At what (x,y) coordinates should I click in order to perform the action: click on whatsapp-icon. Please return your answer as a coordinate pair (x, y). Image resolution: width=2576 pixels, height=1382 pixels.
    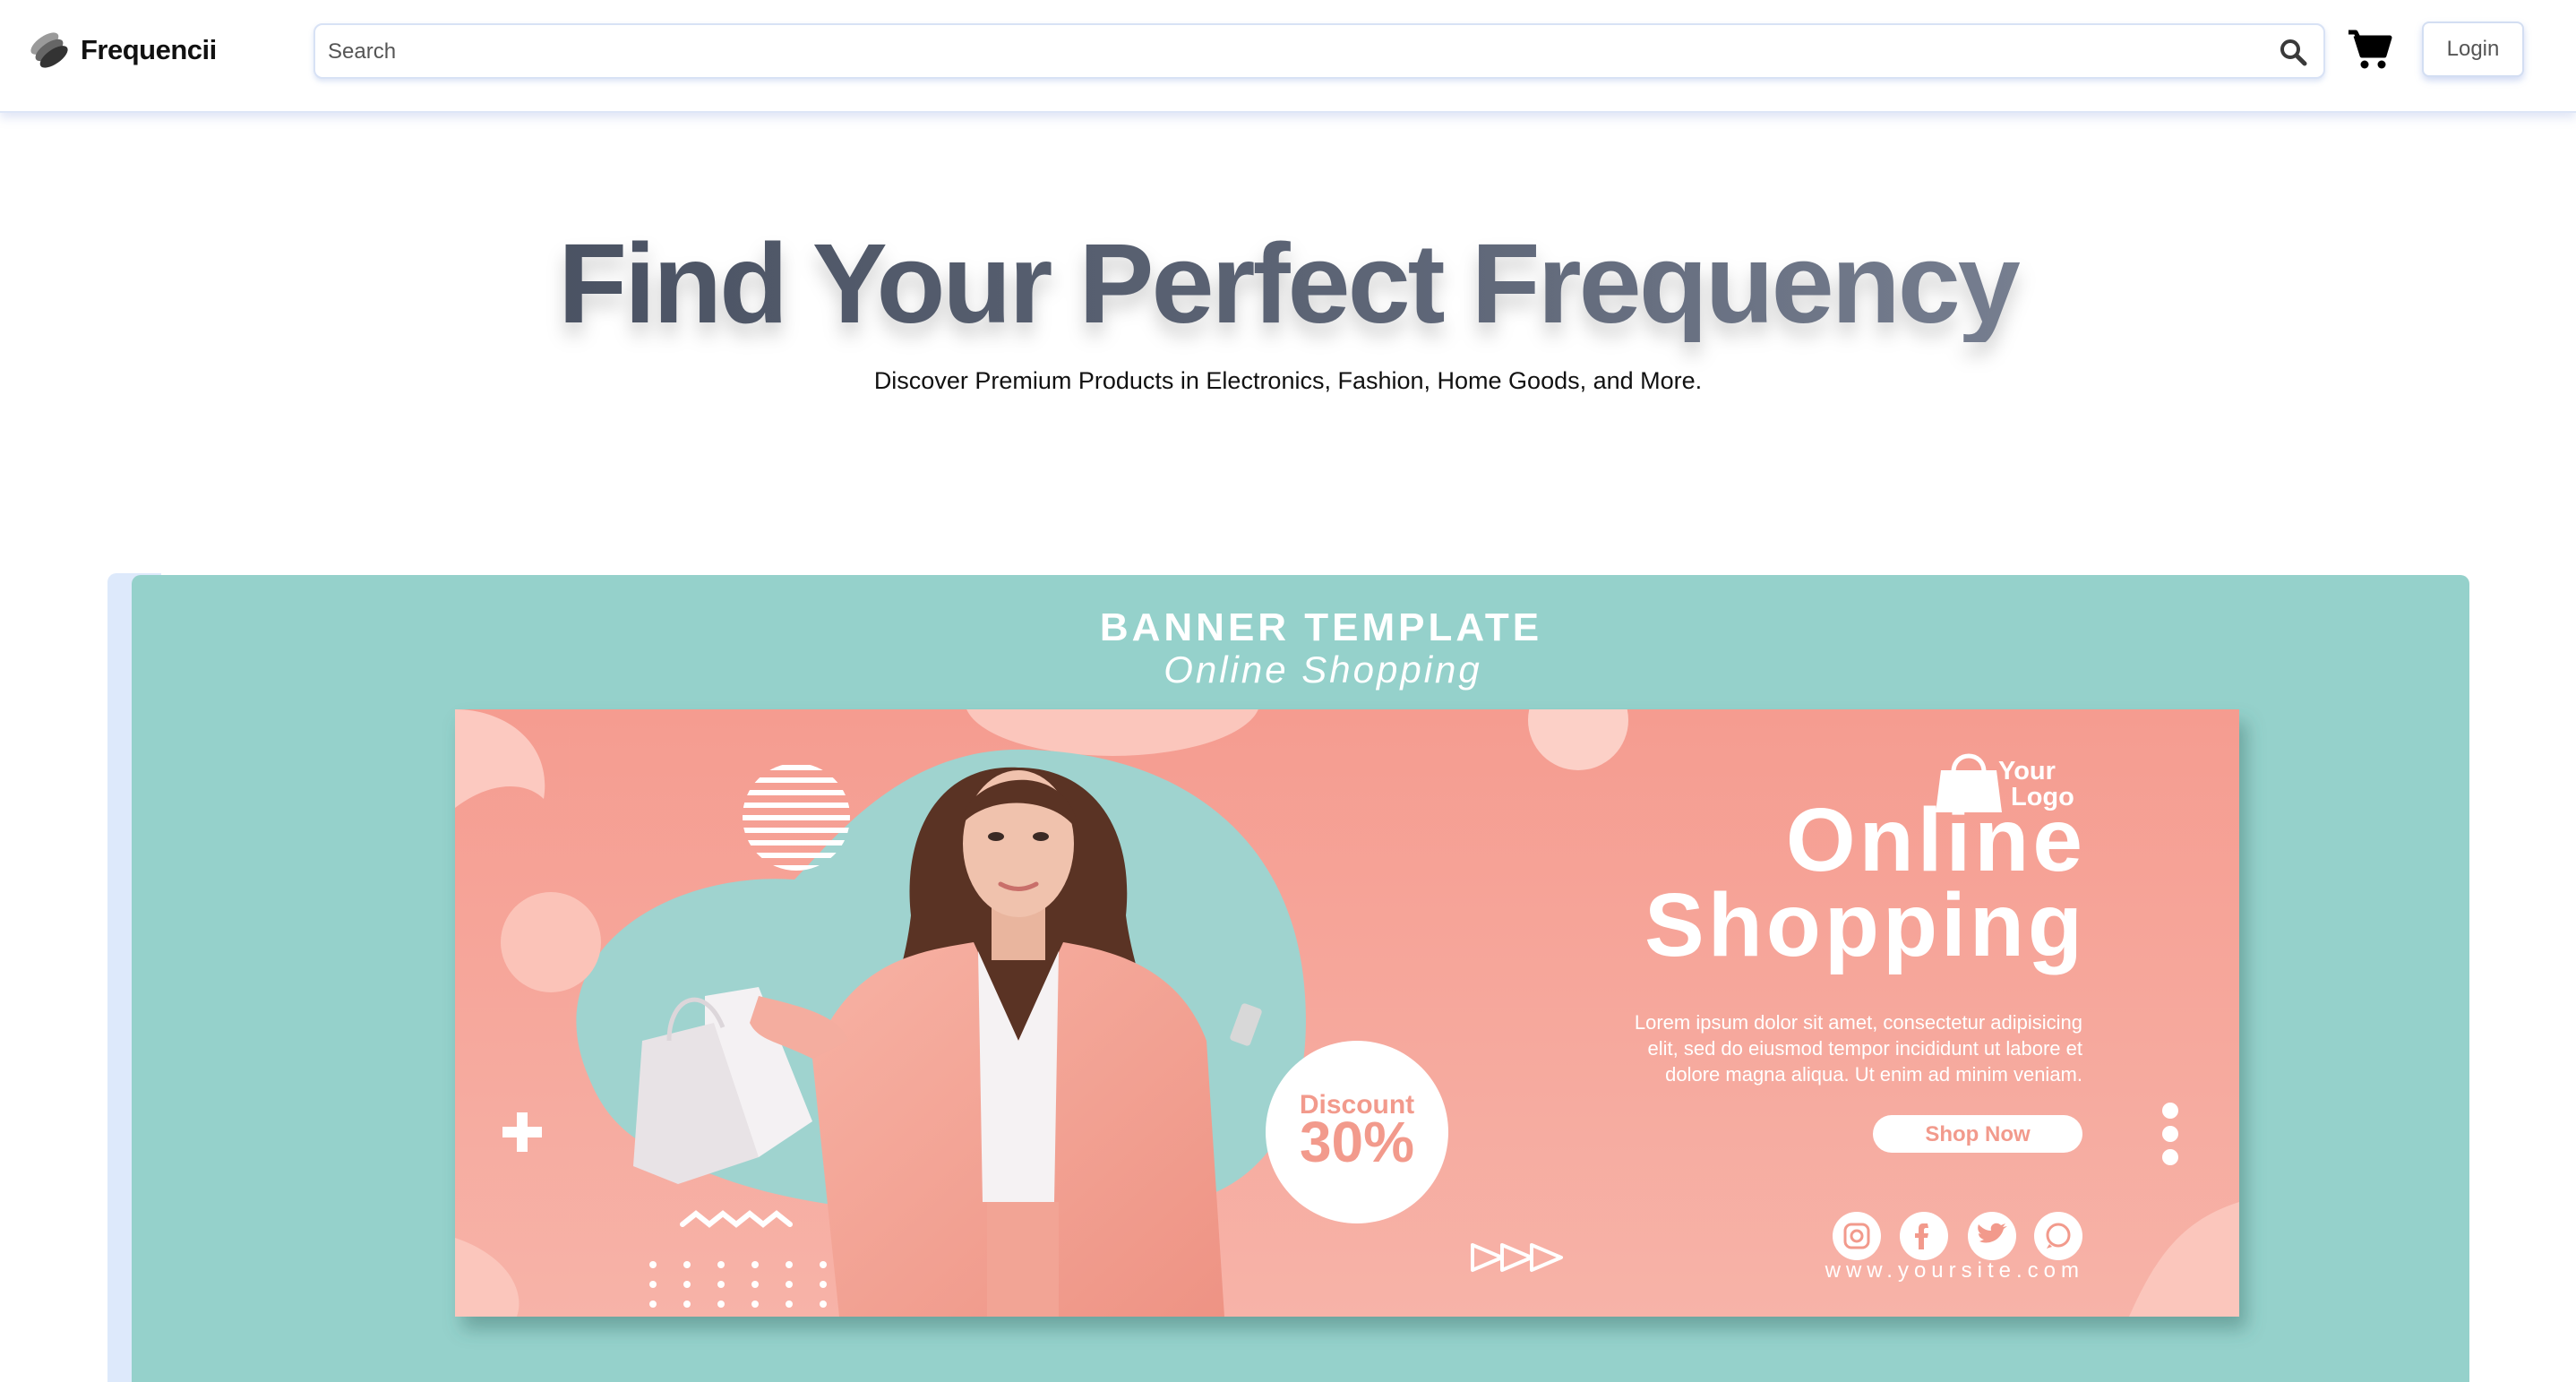
    Looking at the image, I should click on (2058, 1236).